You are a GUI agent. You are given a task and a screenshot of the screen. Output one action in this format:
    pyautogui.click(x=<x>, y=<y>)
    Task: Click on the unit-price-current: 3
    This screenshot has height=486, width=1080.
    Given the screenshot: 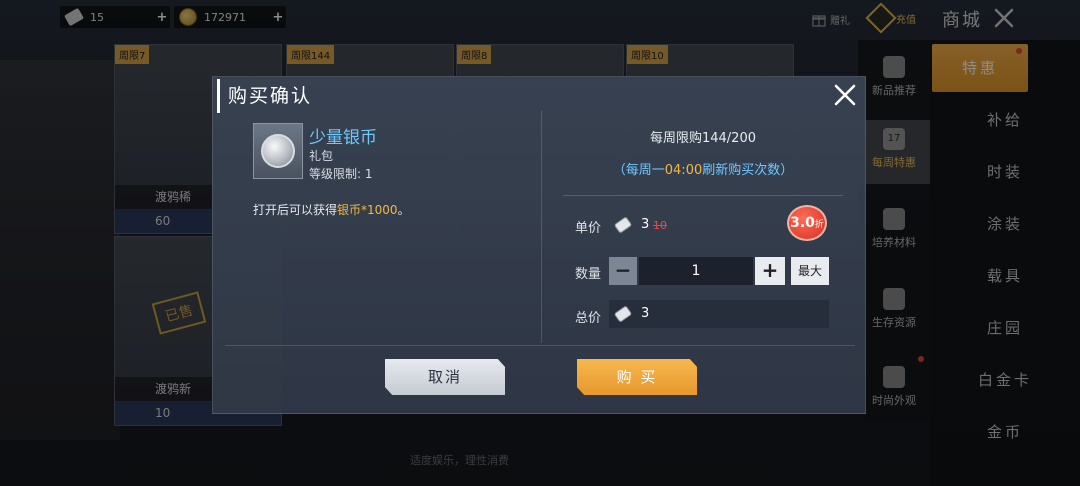 What is the action you would take?
    pyautogui.click(x=645, y=224)
    